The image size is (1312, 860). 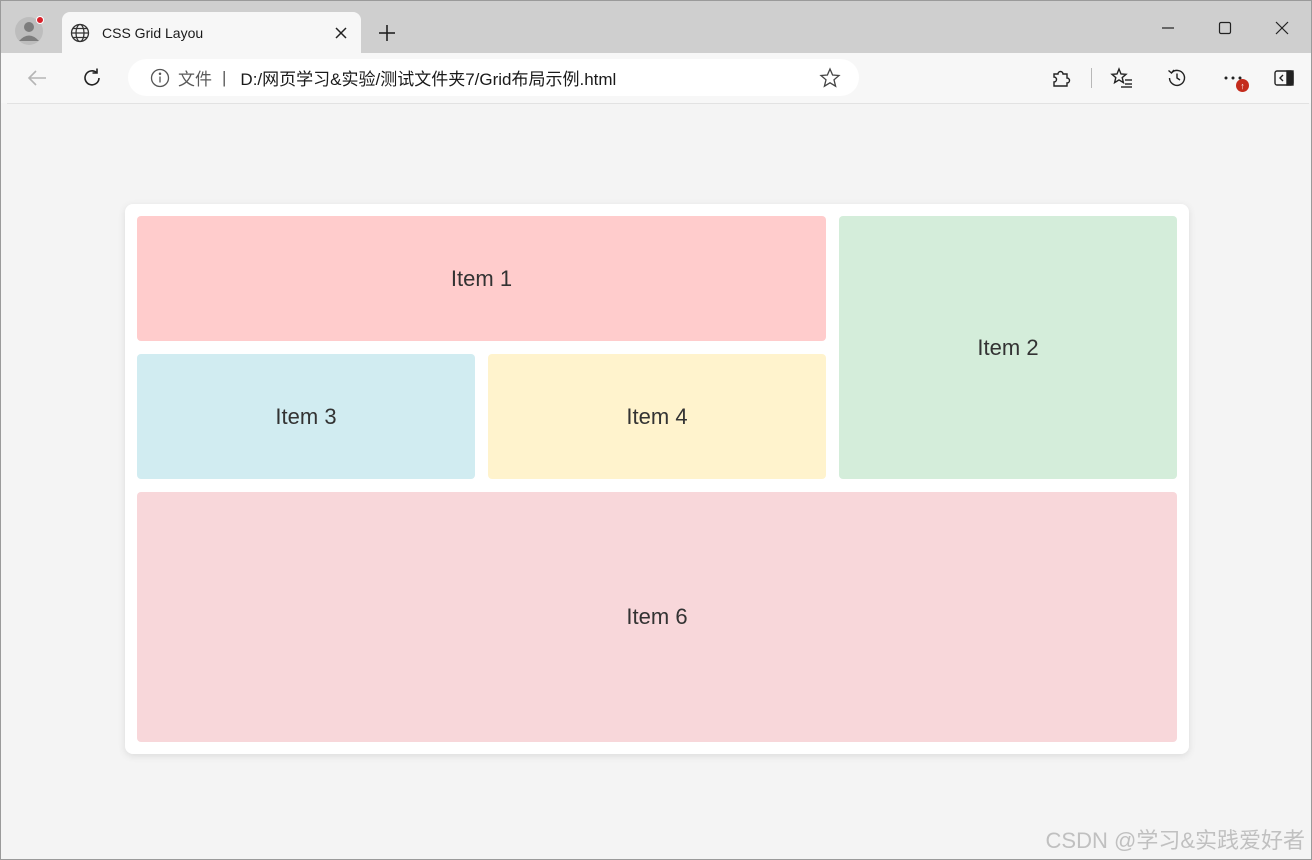 What do you see at coordinates (428, 77) in the screenshot?
I see `url-text: D:/网页学习&实验/测试文件夹7/Grid布局示例.html` at bounding box center [428, 77].